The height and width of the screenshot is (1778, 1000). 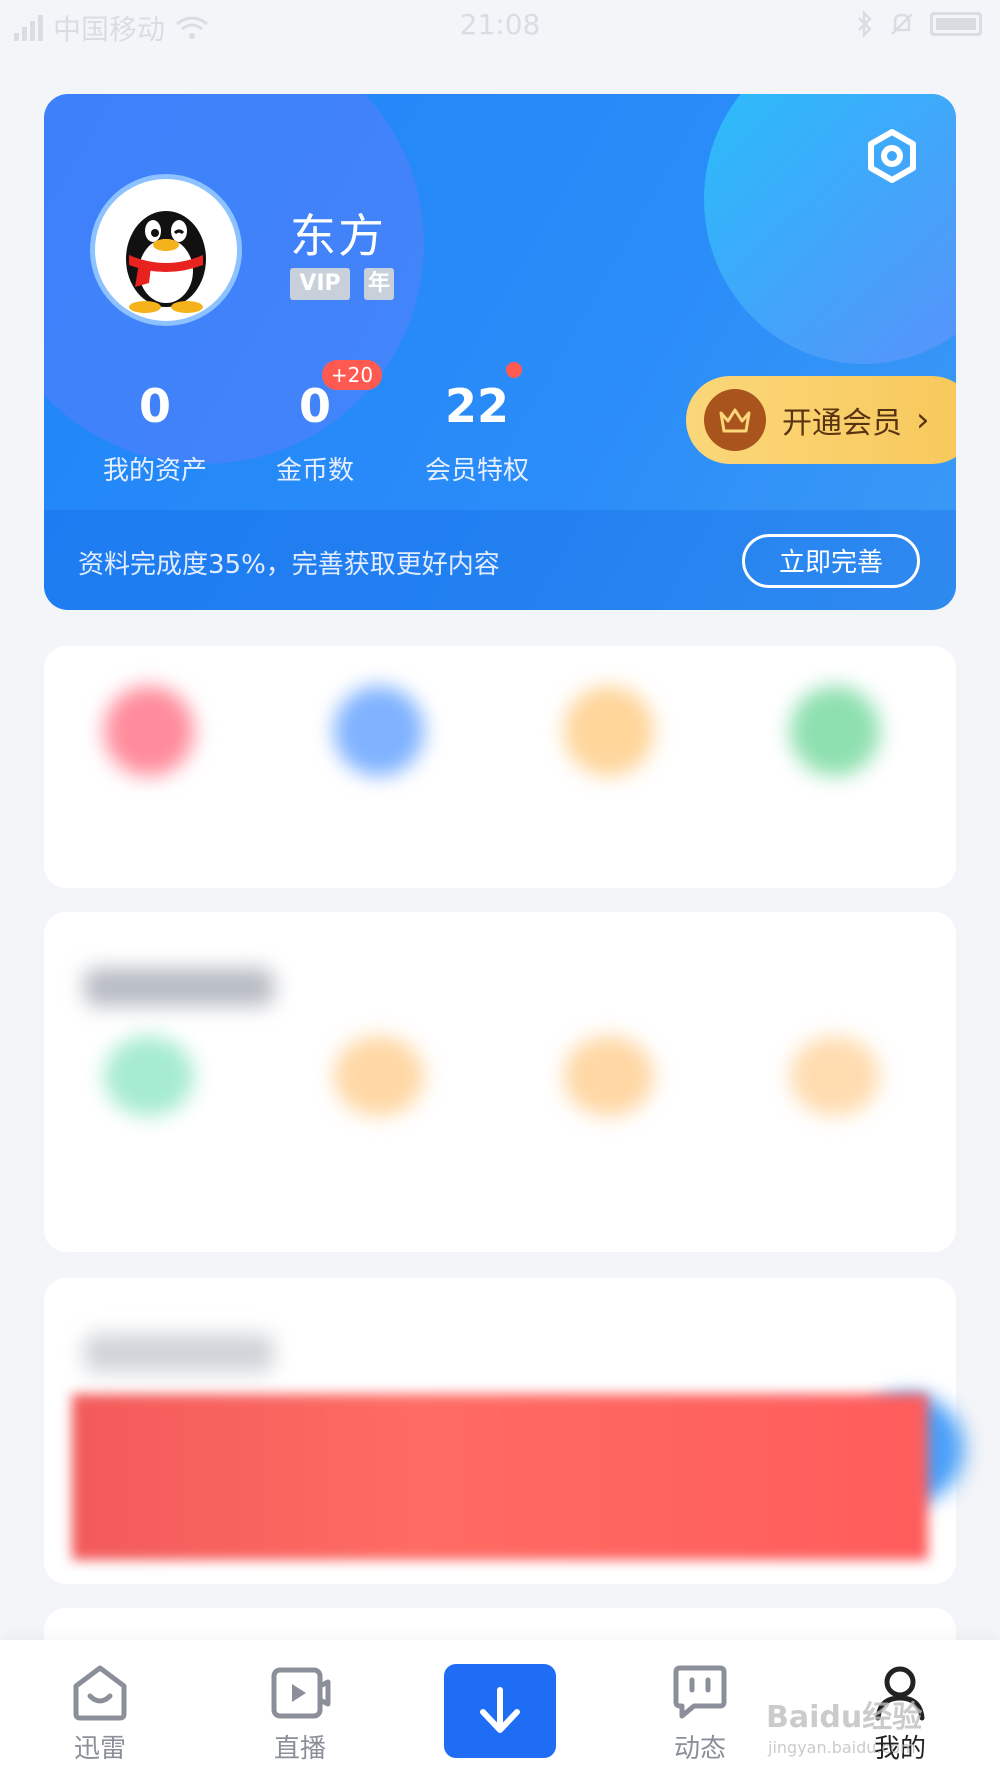 What do you see at coordinates (514, 370) in the screenshot?
I see `notification-dot` at bounding box center [514, 370].